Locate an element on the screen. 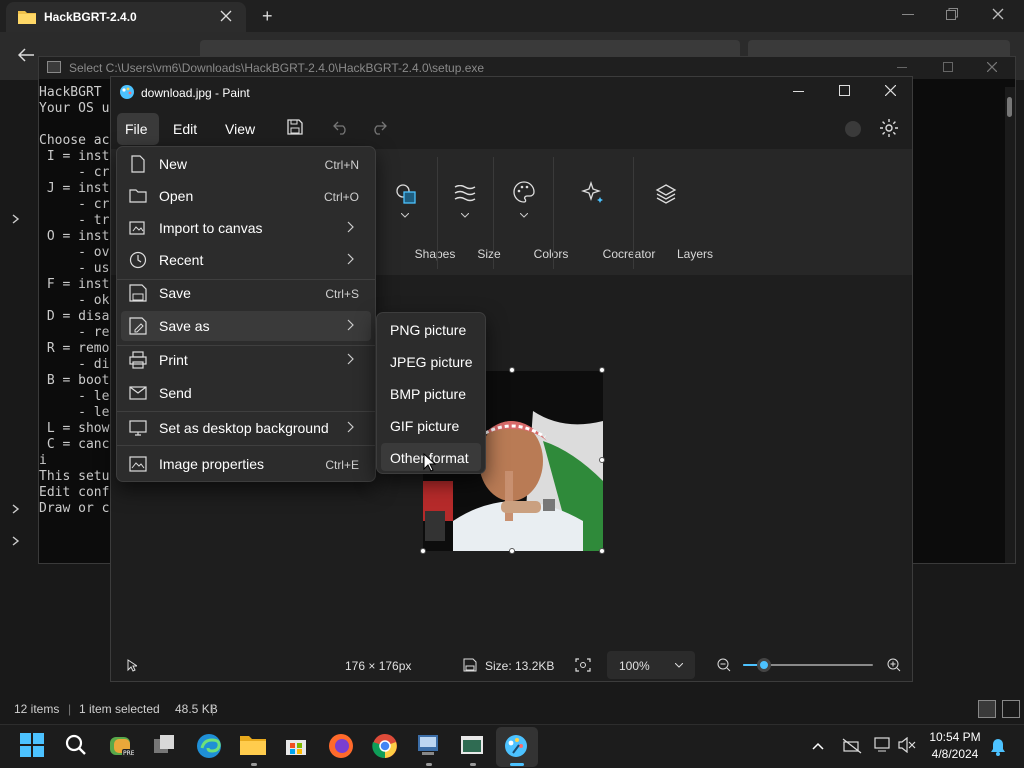 The height and width of the screenshot is (768, 1024). new-tab-button: + is located at coordinates (267, 16).